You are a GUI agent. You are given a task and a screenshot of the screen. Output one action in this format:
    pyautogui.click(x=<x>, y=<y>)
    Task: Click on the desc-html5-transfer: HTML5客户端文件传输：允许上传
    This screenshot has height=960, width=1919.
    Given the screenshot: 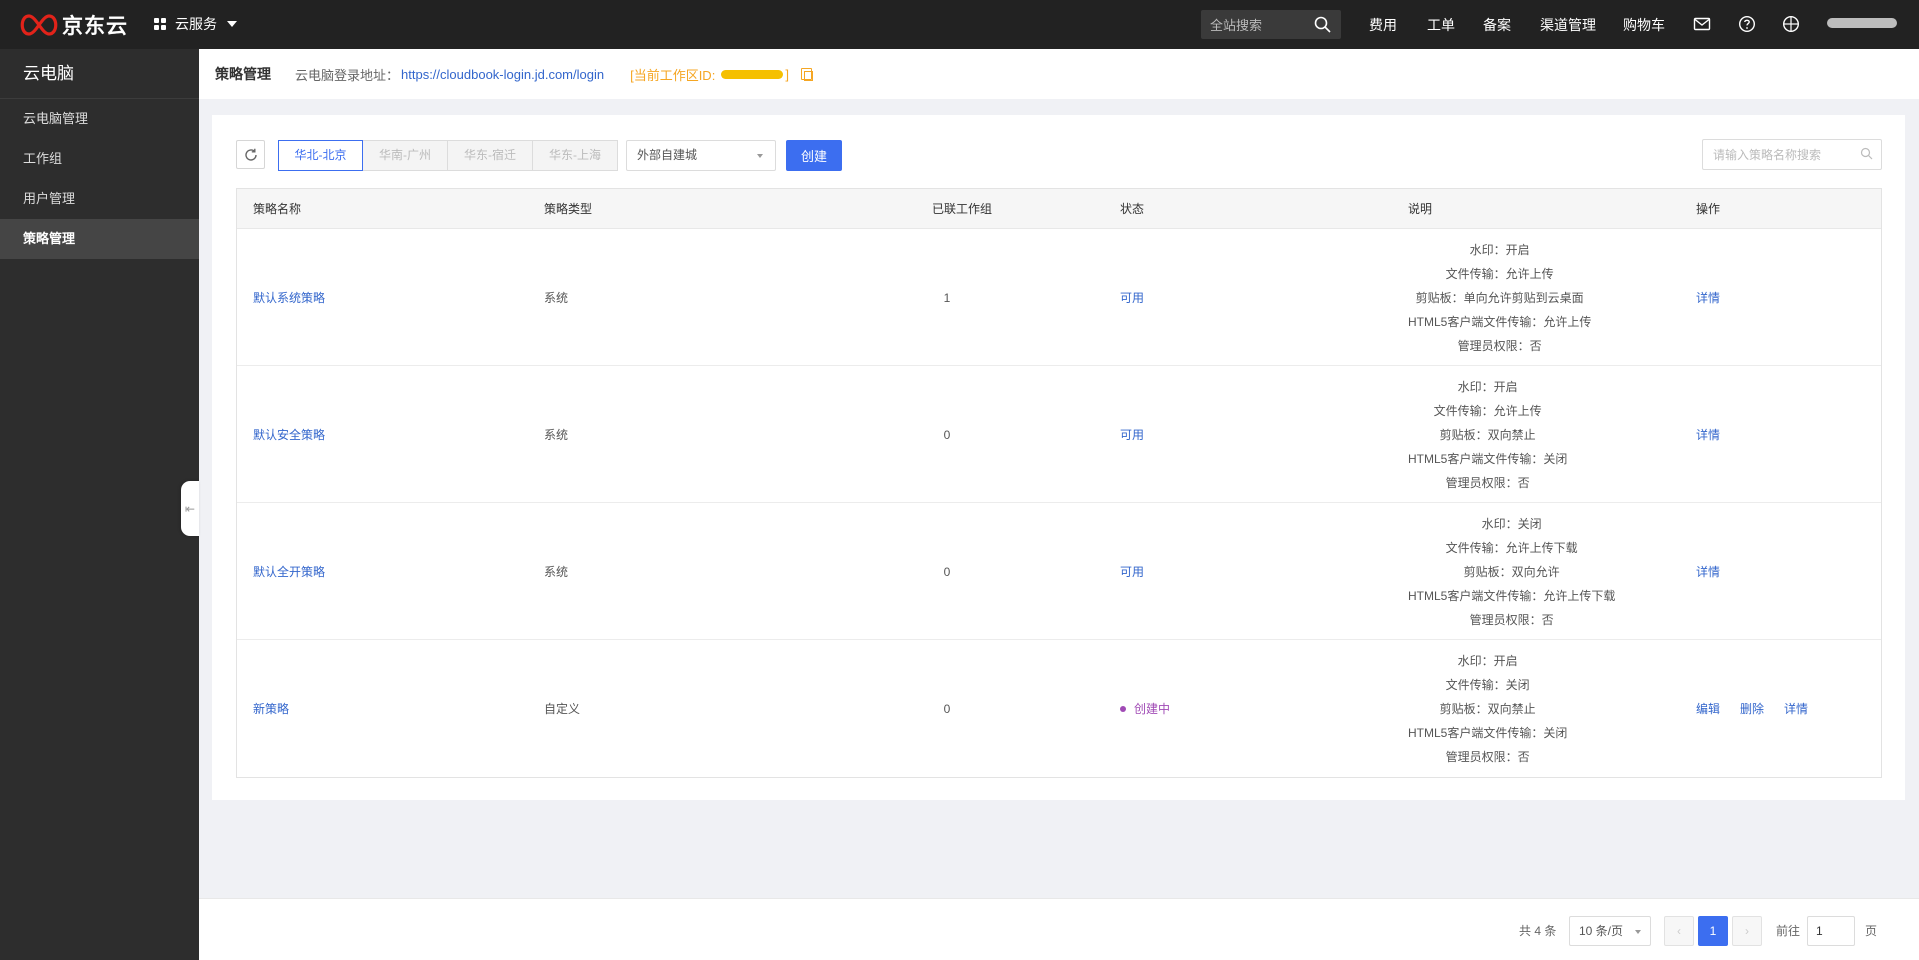 What is the action you would take?
    pyautogui.click(x=1500, y=321)
    